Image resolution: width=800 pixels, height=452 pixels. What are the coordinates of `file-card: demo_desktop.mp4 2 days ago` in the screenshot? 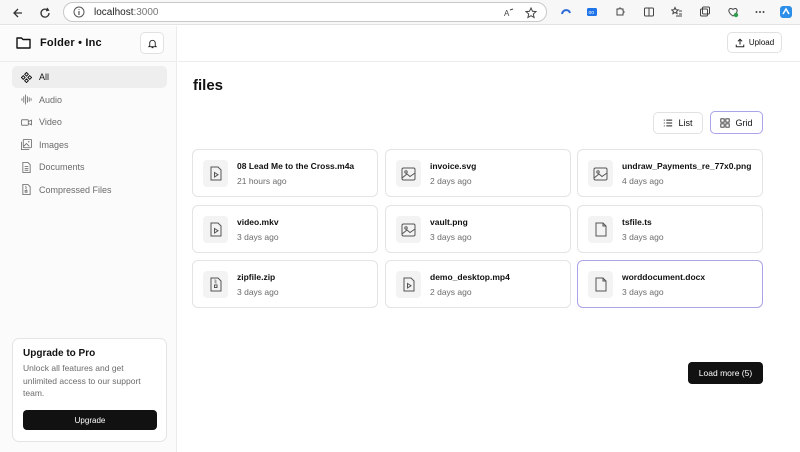 It's located at (478, 284).